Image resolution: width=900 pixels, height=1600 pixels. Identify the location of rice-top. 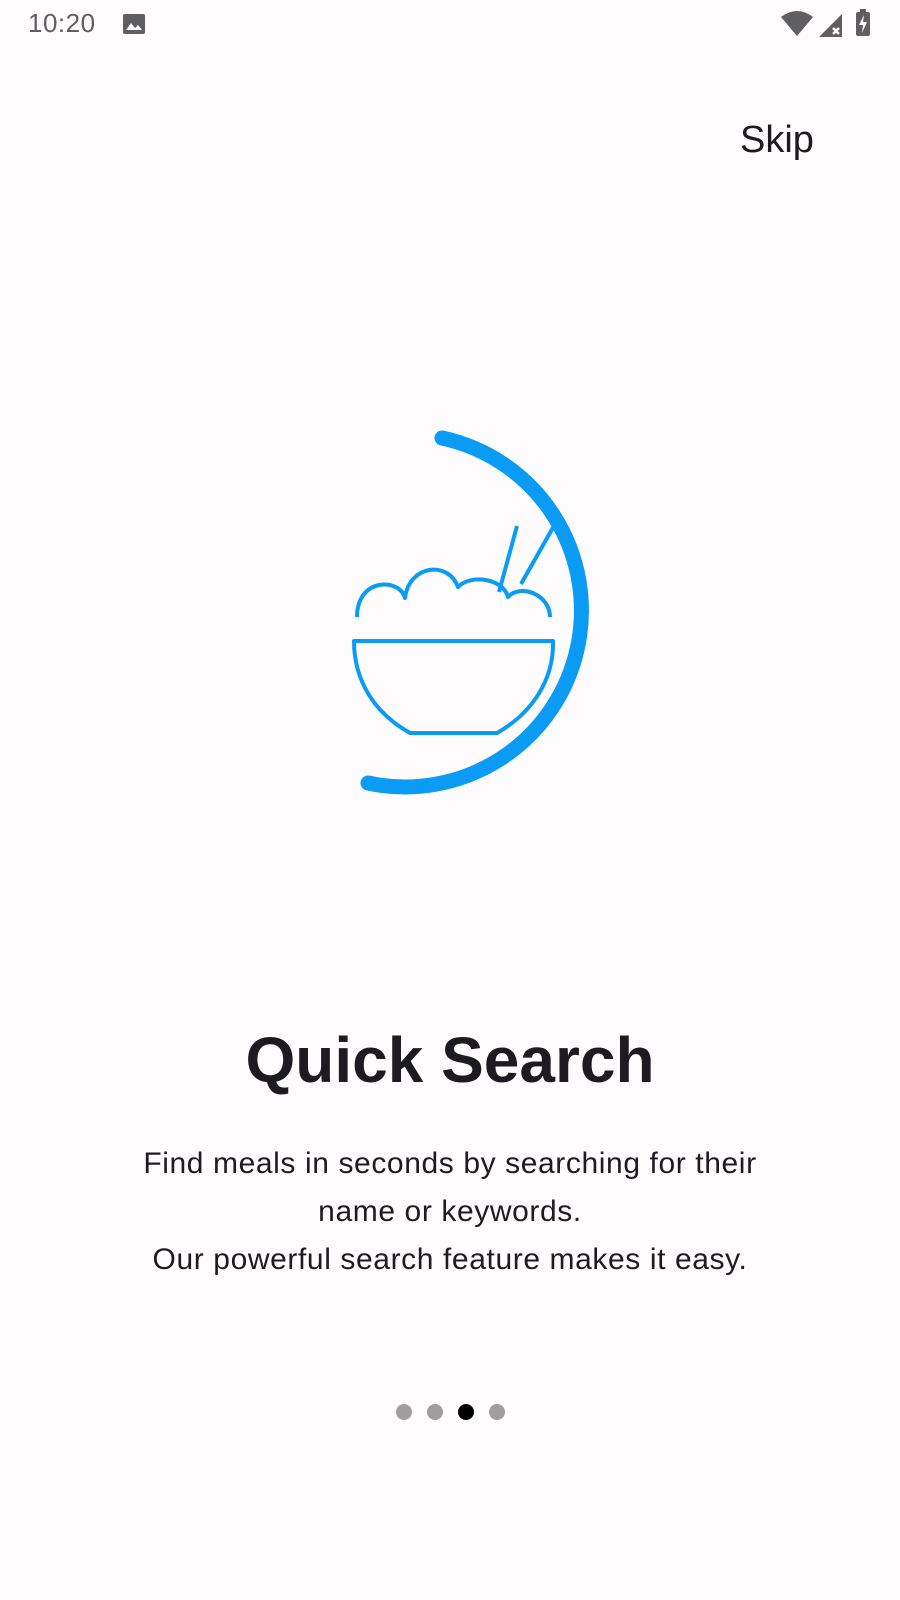
(453, 592).